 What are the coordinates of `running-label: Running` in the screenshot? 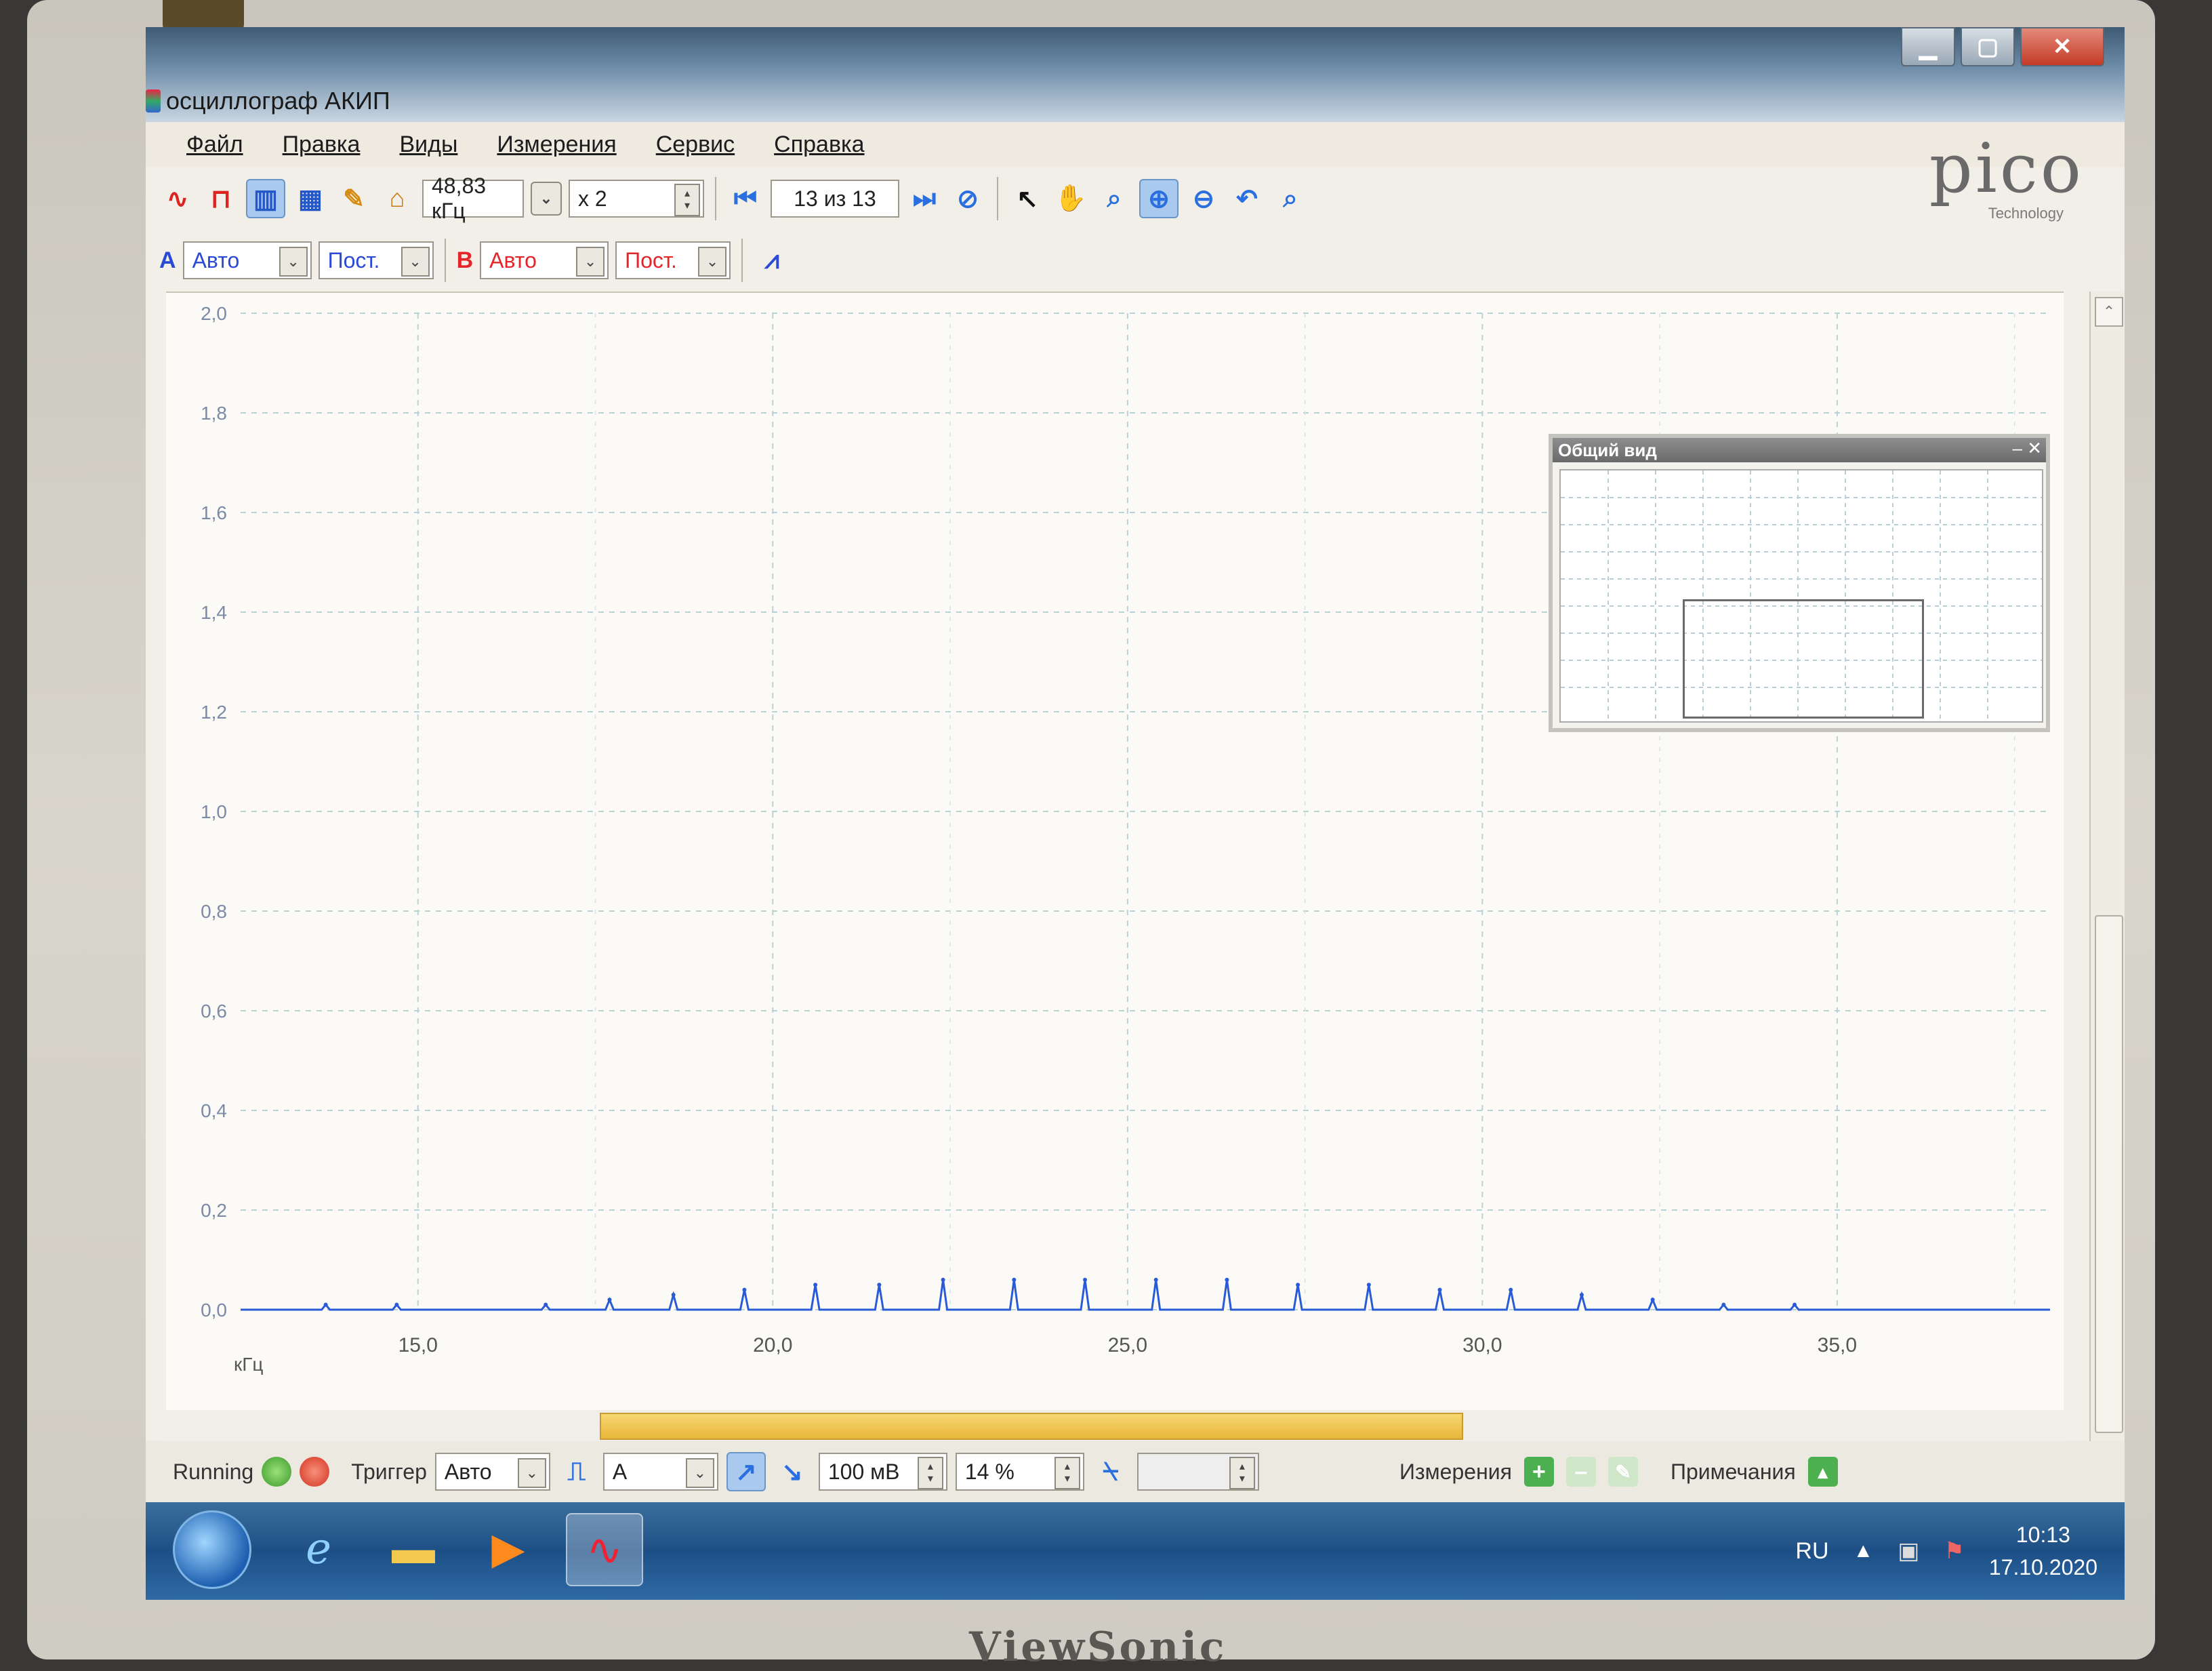 It's located at (213, 1471).